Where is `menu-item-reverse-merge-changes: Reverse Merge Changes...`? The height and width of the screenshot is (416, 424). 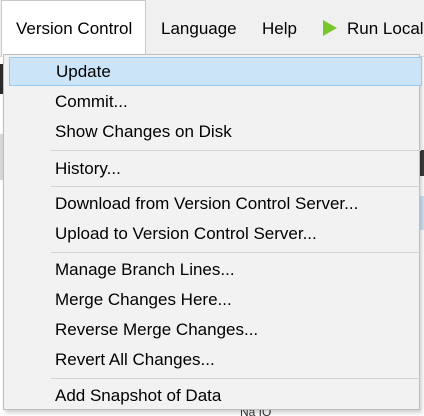 menu-item-reverse-merge-changes: Reverse Merge Changes... is located at coordinates (215, 329).